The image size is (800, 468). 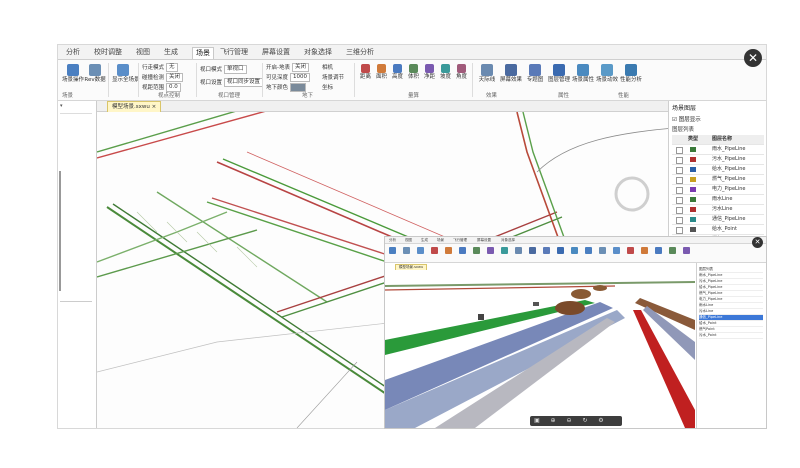 What do you see at coordinates (333, 77) in the screenshot?
I see `ground-opt-2: 场景调节` at bounding box center [333, 77].